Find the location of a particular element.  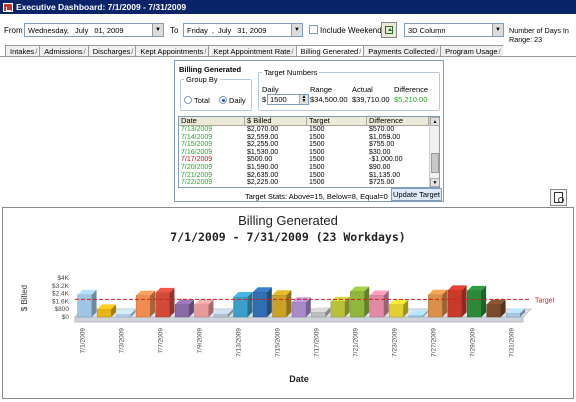

from-day: Wednesday, is located at coordinates (48, 30).